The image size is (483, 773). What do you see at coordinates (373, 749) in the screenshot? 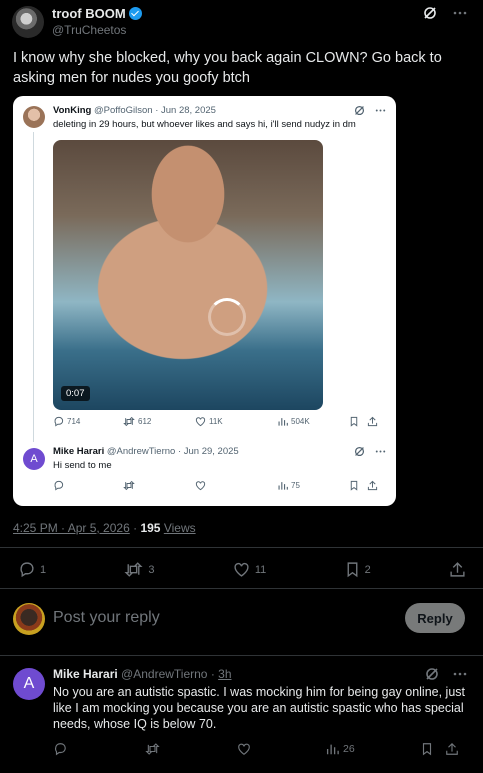
I see `views-action: 26` at bounding box center [373, 749].